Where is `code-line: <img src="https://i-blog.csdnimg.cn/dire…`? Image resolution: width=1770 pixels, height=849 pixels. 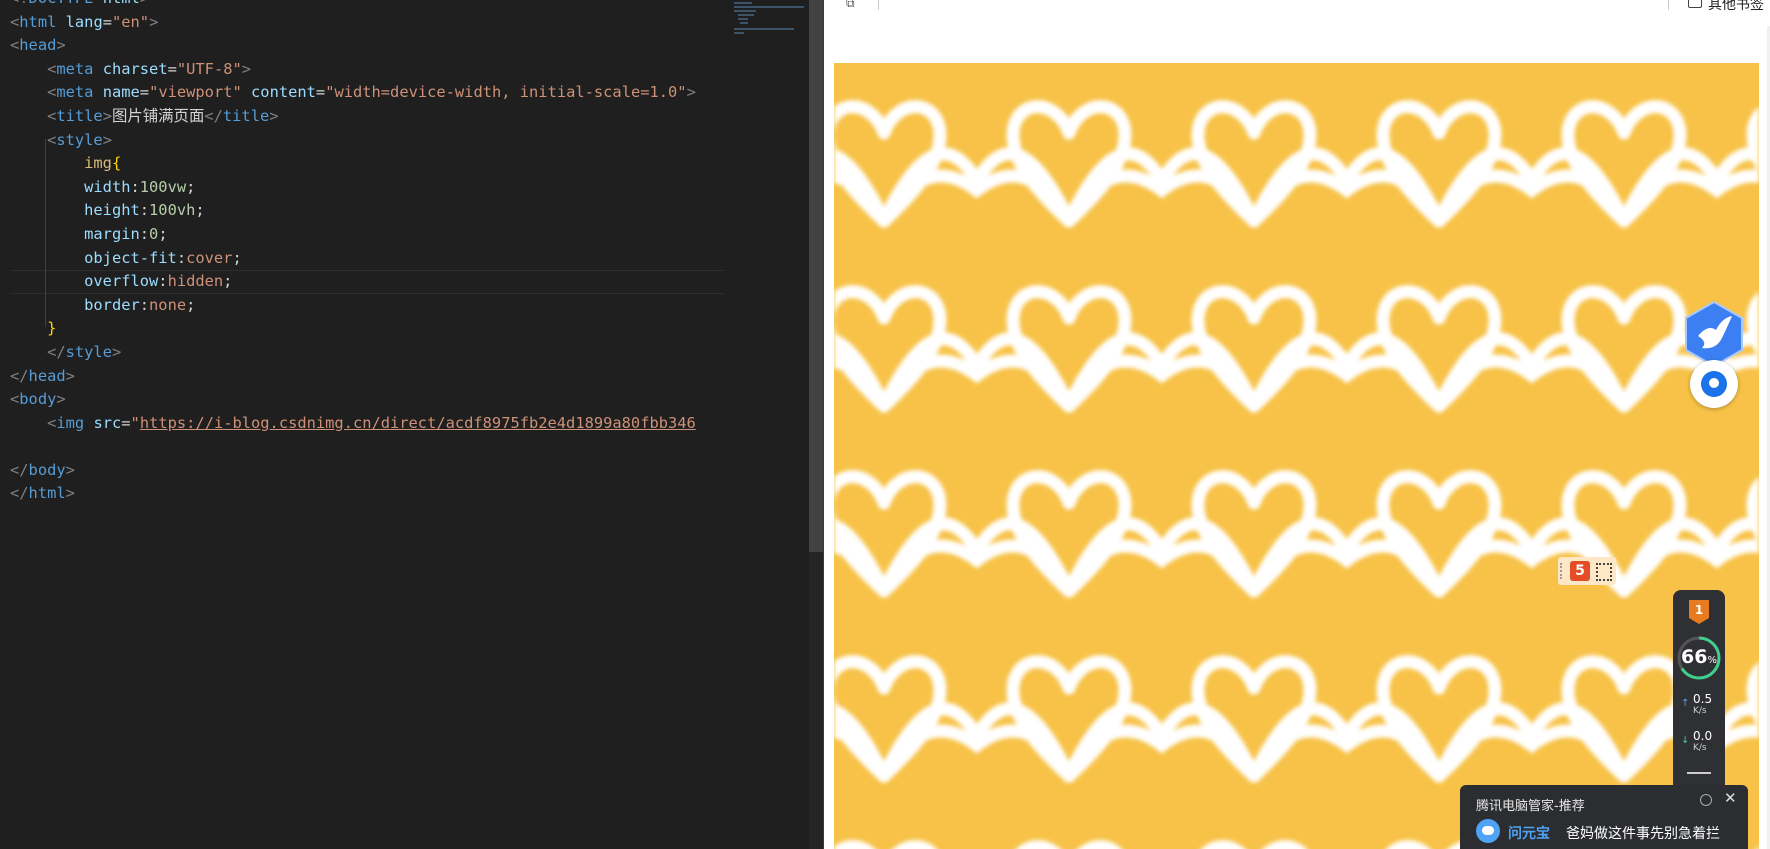
code-line: <img src="https://i-blog.csdnimg.cn/dire… is located at coordinates (362, 424).